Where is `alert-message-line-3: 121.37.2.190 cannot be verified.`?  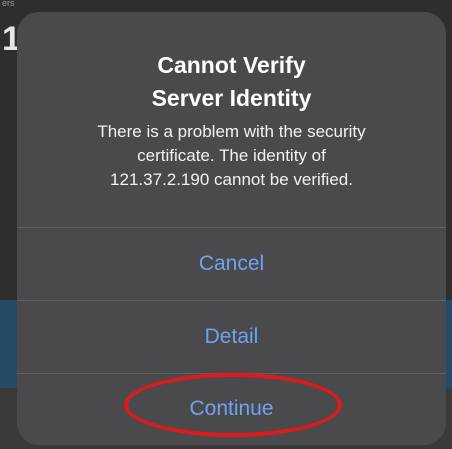 alert-message-line-3: 121.37.2.190 cannot be verified. is located at coordinates (231, 179).